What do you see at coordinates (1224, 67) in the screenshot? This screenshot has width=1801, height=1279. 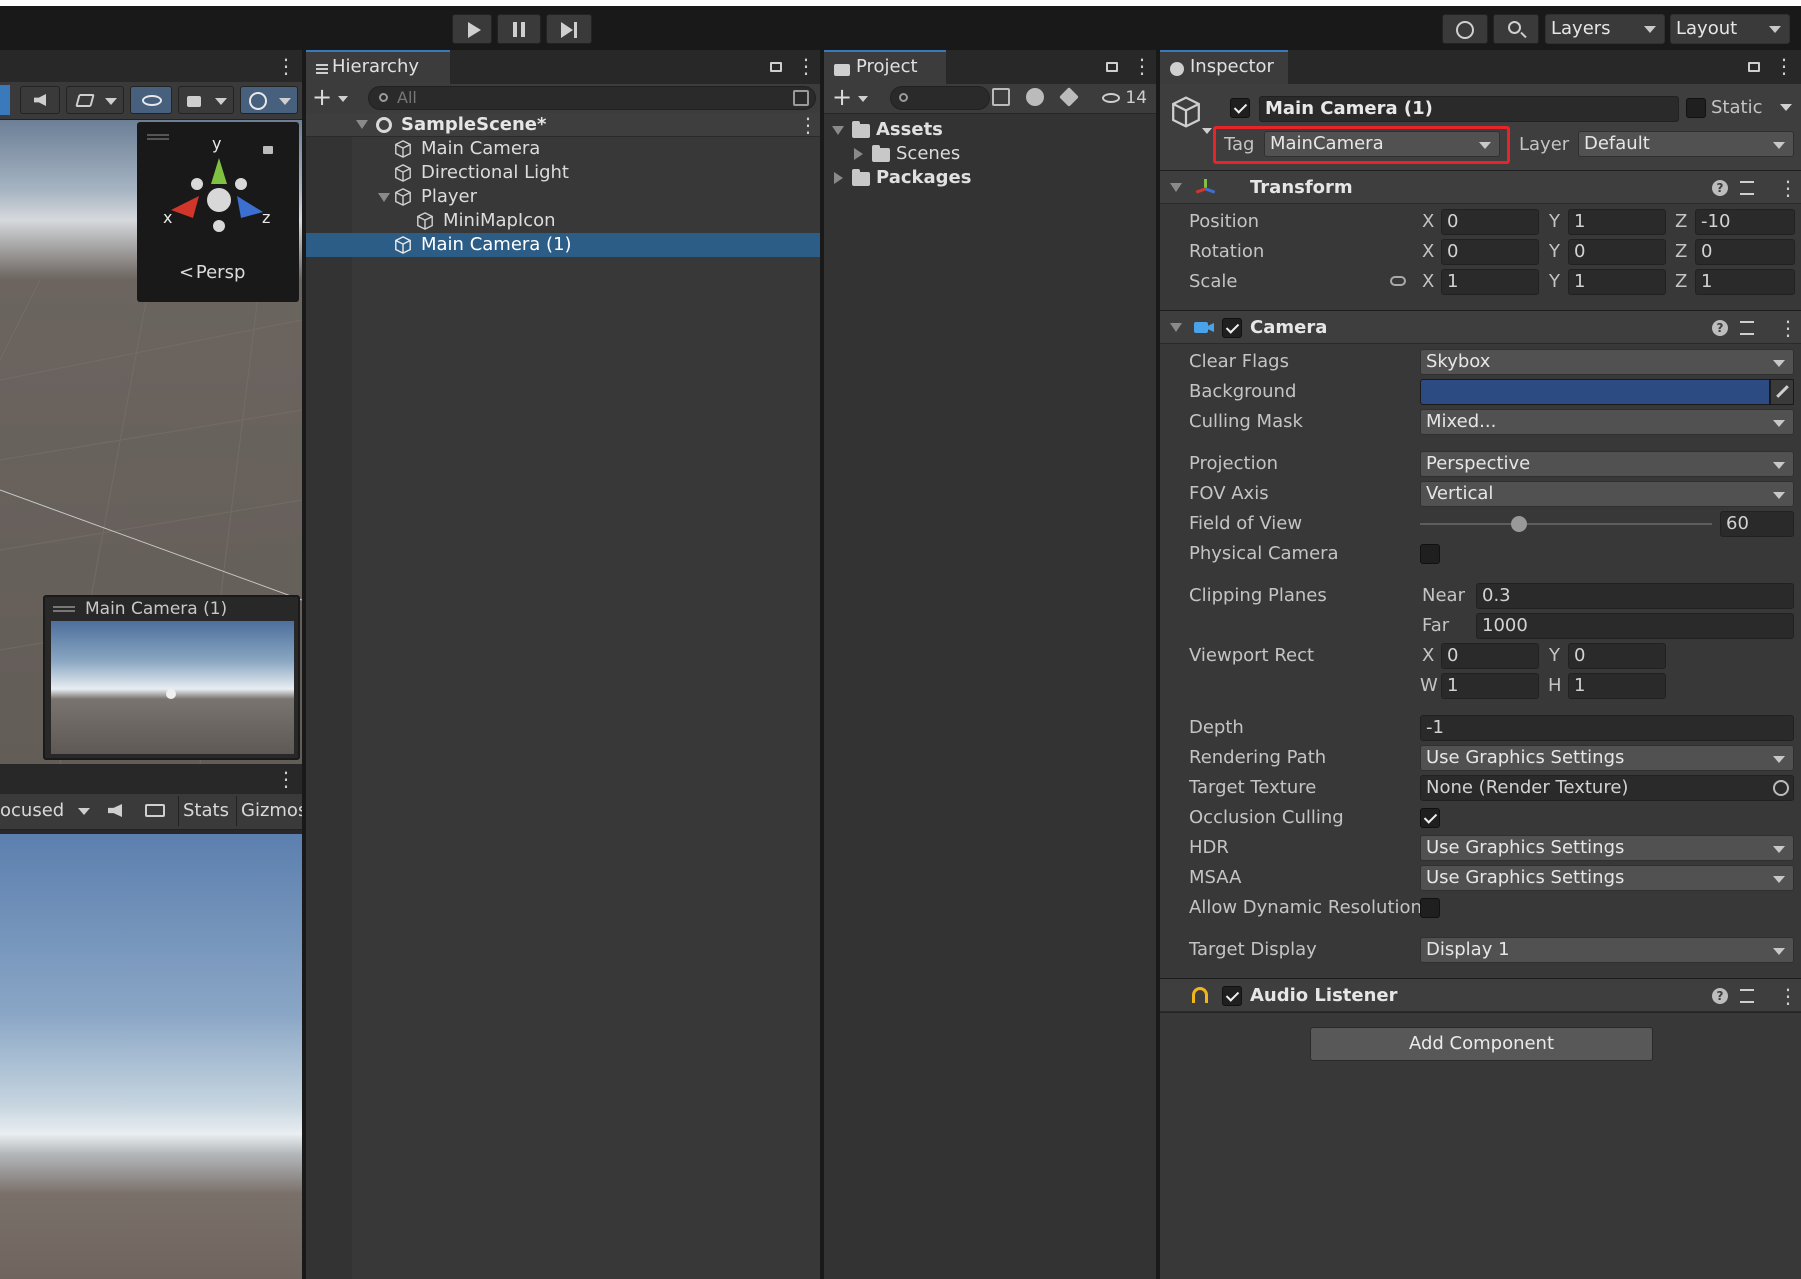 I see `tab-inspector: Inspector` at bounding box center [1224, 67].